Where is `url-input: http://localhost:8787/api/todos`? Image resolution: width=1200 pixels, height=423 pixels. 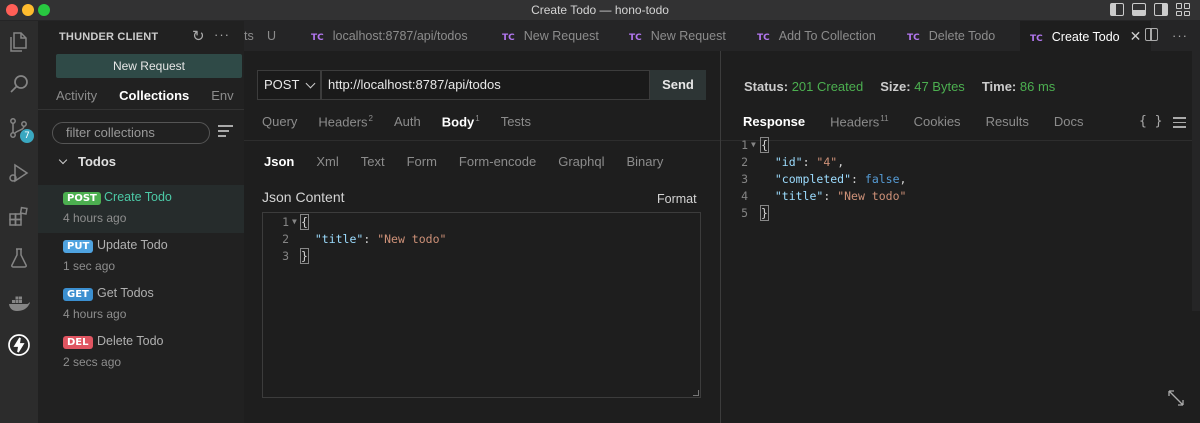 url-input: http://localhost:8787/api/todos is located at coordinates (485, 85).